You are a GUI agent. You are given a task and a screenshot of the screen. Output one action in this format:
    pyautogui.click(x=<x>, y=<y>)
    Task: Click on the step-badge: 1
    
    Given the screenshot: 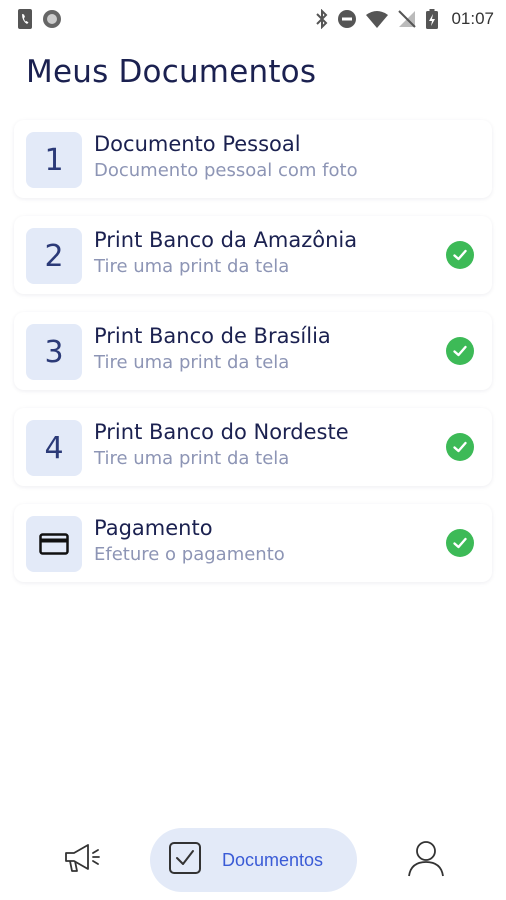 What is the action you would take?
    pyautogui.click(x=54, y=160)
    